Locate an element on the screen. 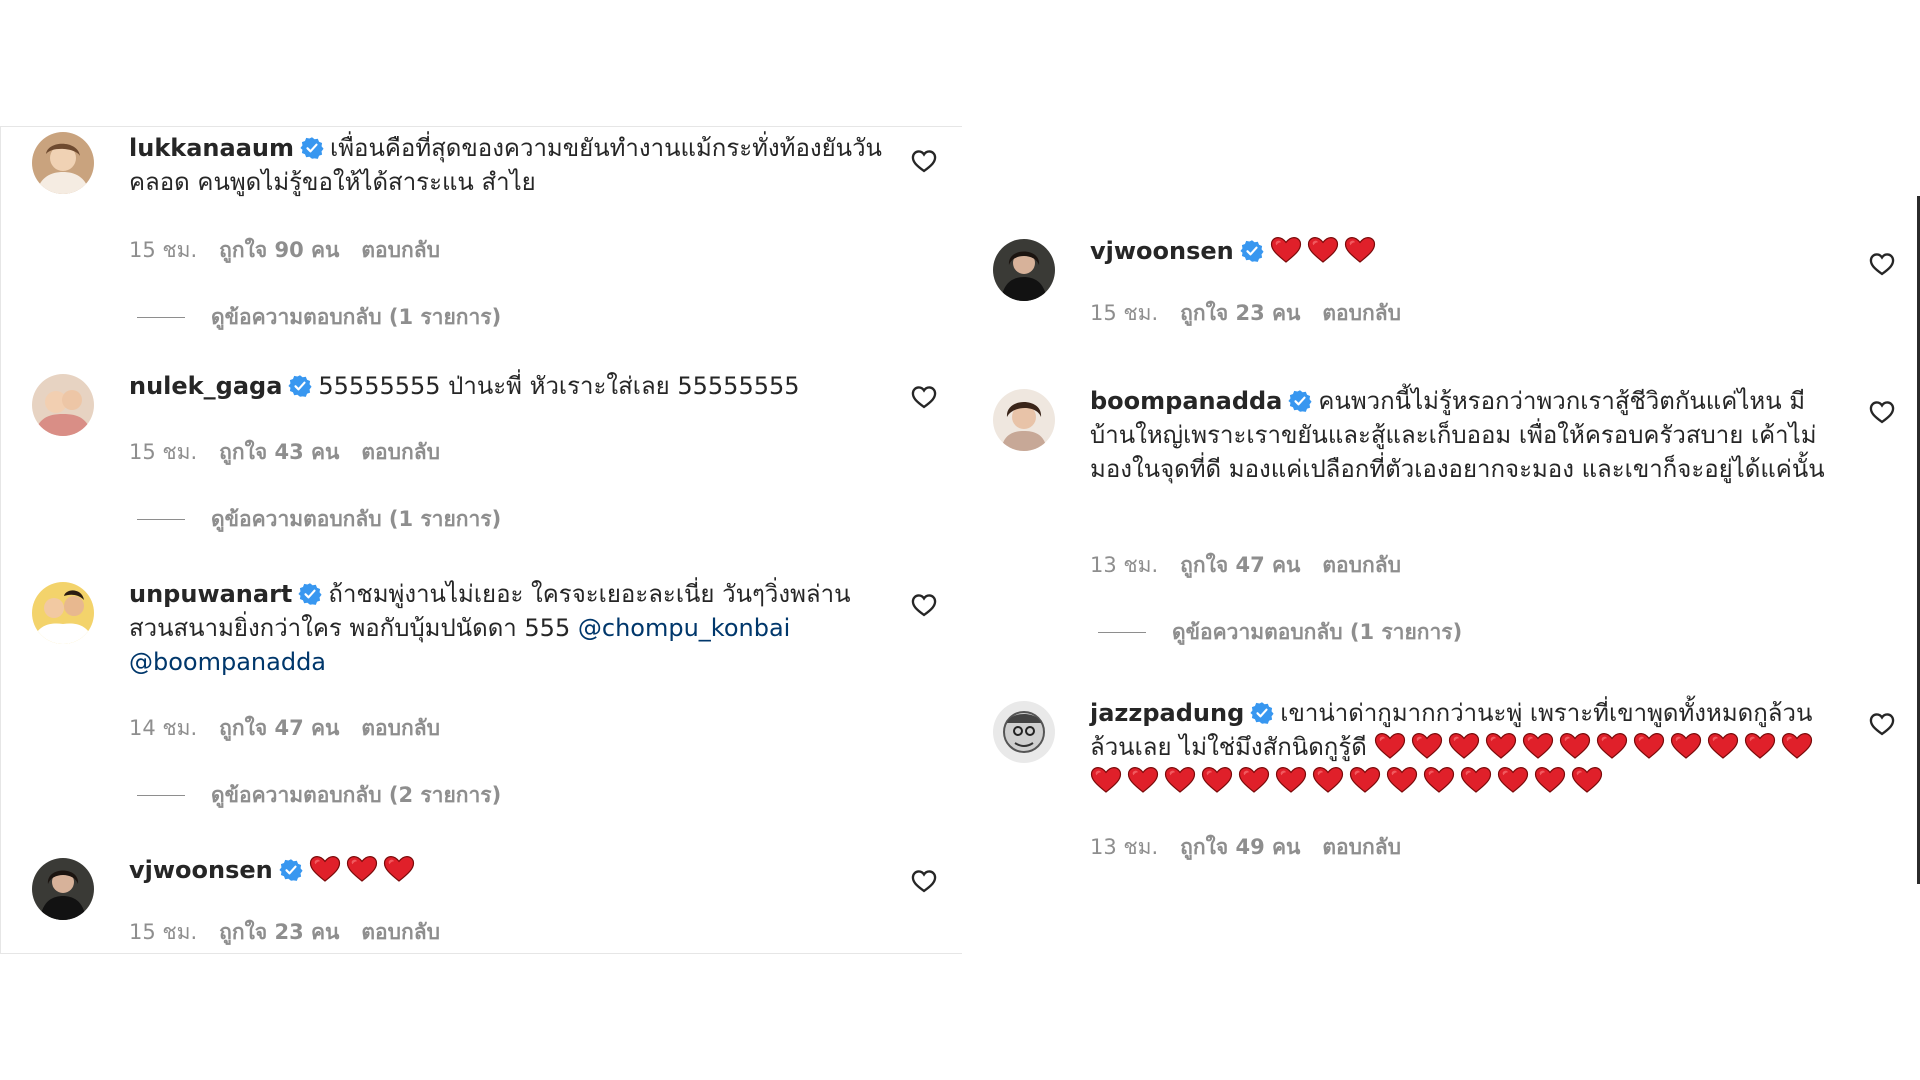  mention-link: @chompu_konbai is located at coordinates (684, 628).